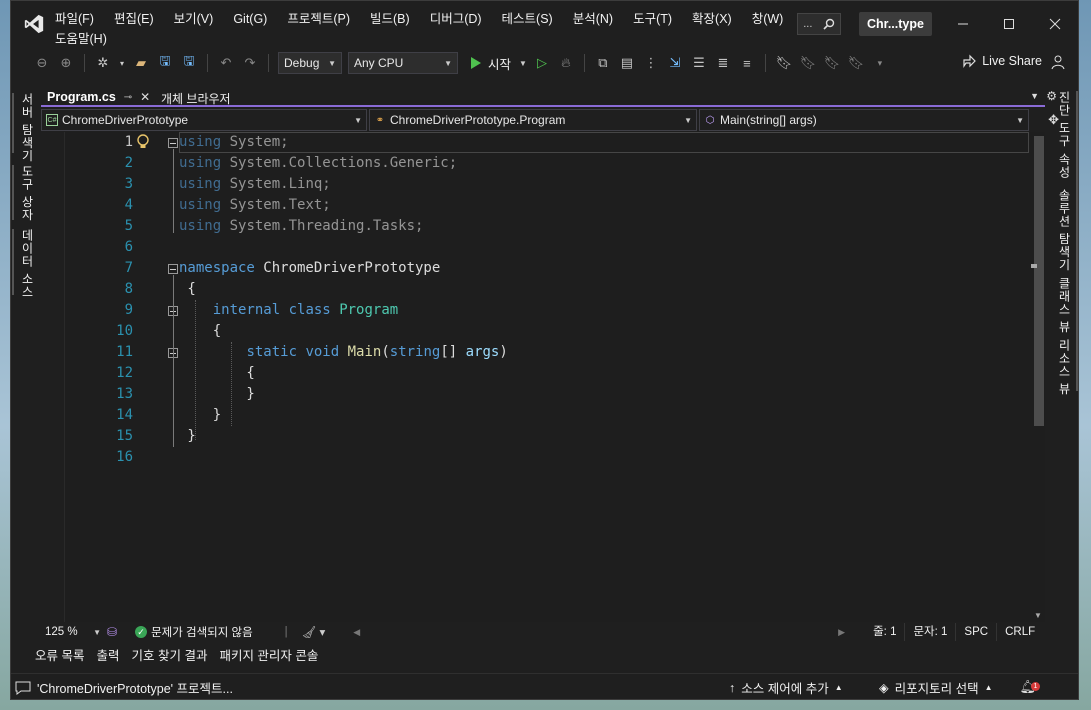 This screenshot has width=1091, height=710. I want to click on menu-help: 도움말(H), so click(85, 39).